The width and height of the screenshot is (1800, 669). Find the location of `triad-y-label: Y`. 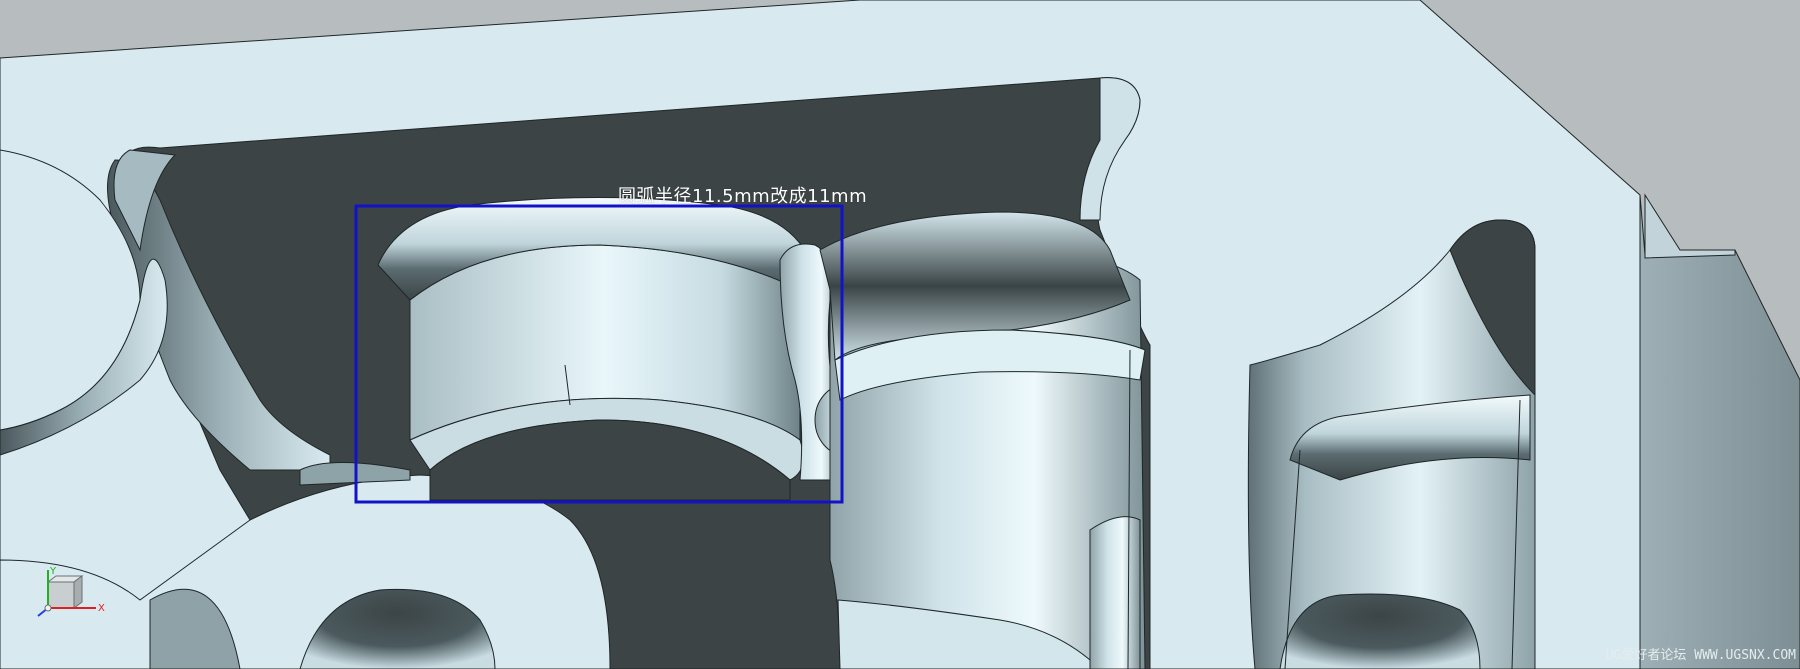

triad-y-label: Y is located at coordinates (53, 571).